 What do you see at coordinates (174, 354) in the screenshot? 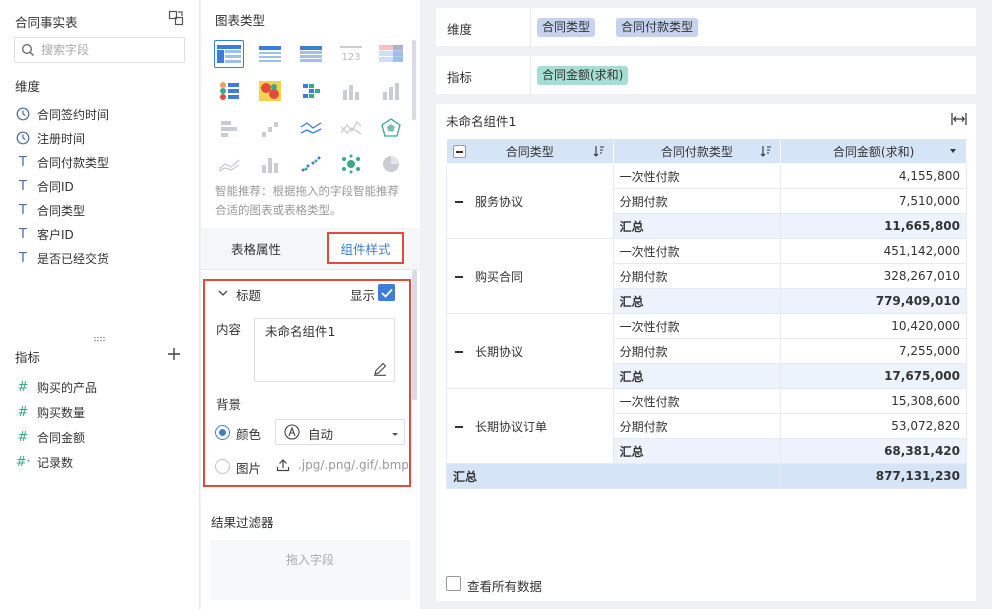
I see `add-measure-icon` at bounding box center [174, 354].